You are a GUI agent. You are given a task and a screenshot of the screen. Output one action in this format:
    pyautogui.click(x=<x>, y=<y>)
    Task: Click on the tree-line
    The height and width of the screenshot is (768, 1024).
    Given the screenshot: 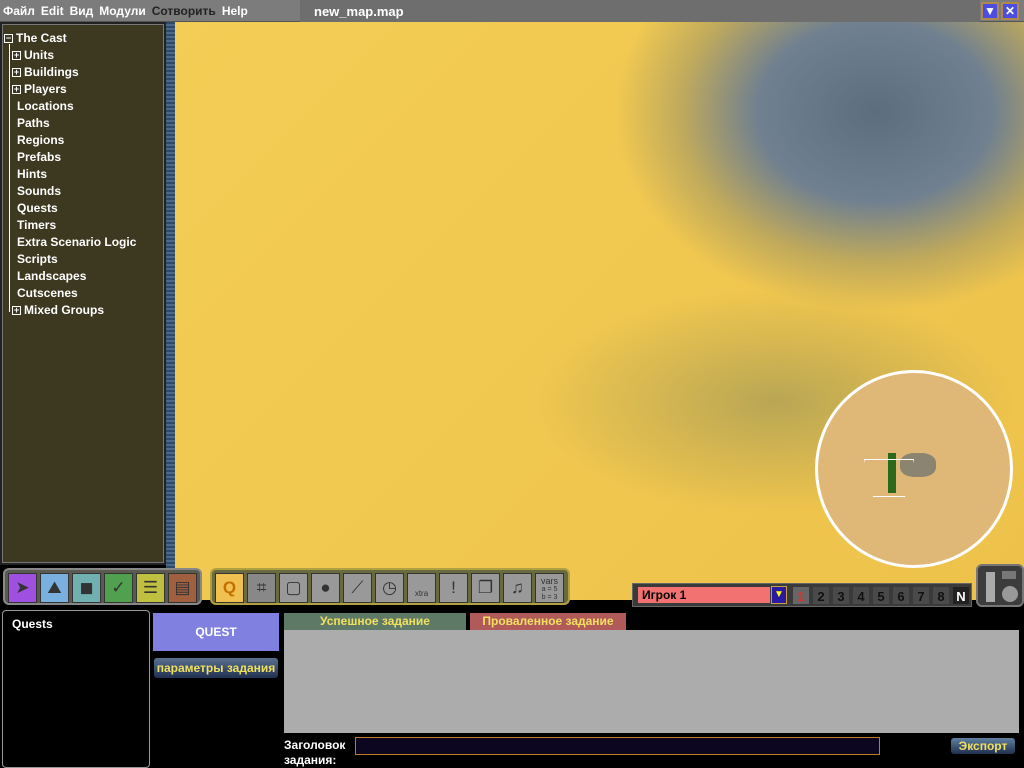 What is the action you would take?
    pyautogui.click(x=9, y=178)
    